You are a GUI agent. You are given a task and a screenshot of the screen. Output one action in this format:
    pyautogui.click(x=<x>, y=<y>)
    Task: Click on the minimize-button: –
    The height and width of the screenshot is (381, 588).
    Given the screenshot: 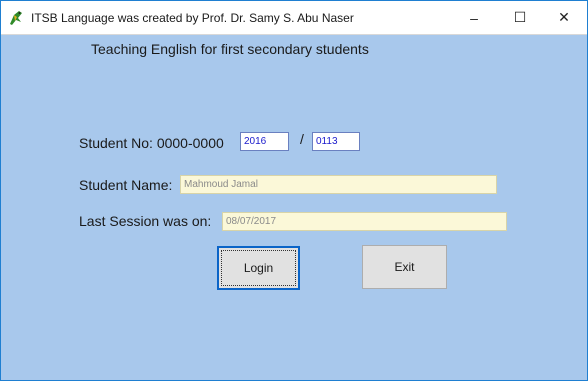 What is the action you would take?
    pyautogui.click(x=474, y=17)
    